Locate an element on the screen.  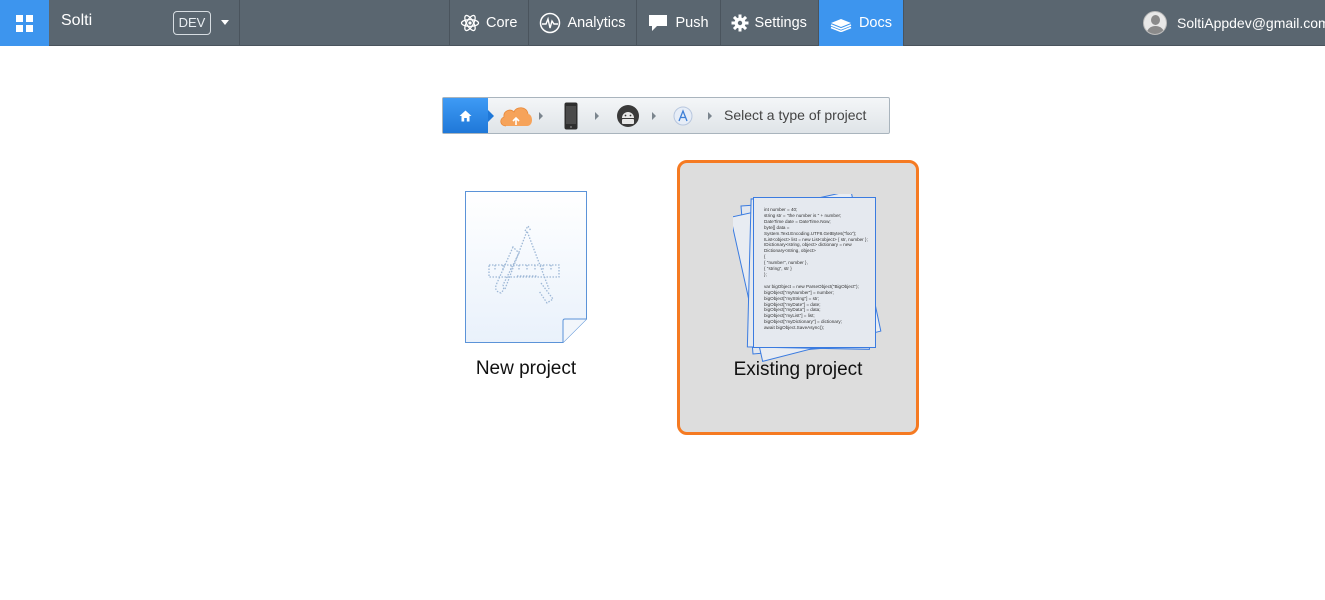
nav-label: Docs is located at coordinates (875, 23).